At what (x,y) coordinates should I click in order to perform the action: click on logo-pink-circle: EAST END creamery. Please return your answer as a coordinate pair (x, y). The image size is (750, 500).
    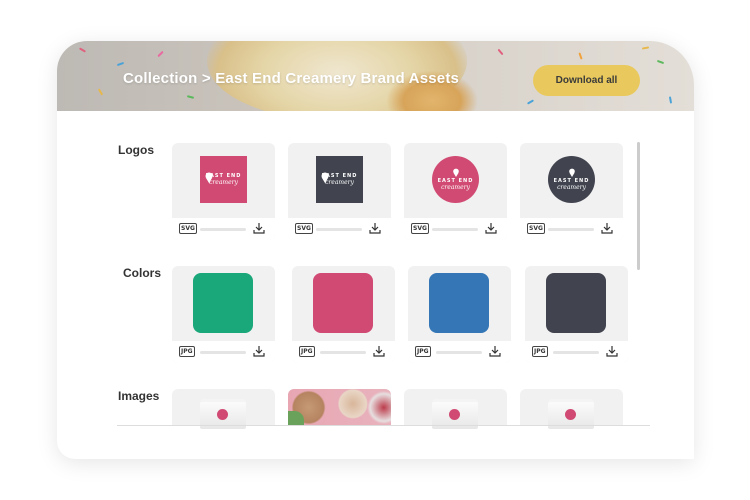
    Looking at the image, I should click on (455, 179).